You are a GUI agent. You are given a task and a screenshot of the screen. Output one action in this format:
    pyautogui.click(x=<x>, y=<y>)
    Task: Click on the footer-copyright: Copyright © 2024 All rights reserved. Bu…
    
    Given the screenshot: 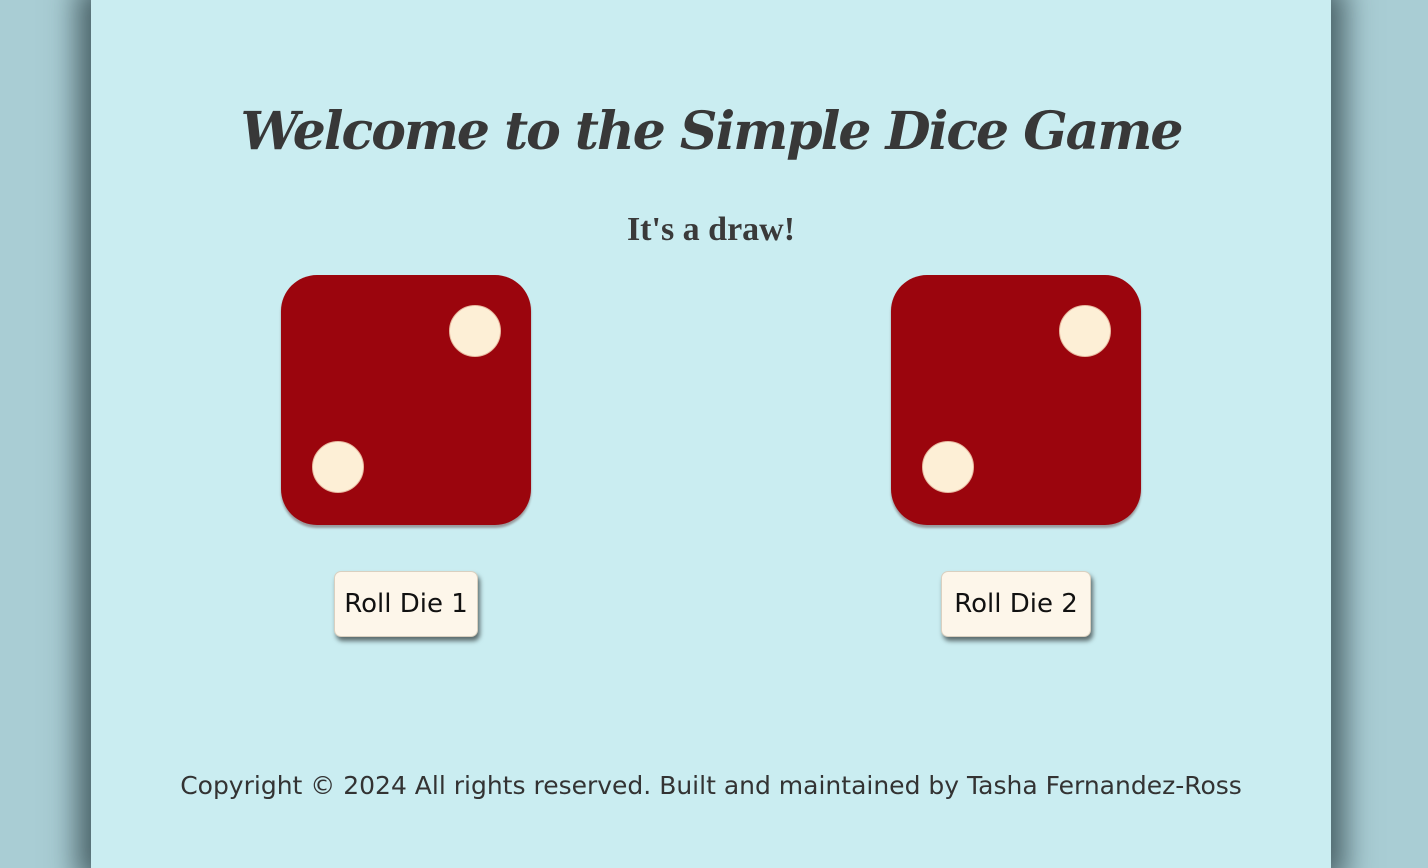 What is the action you would take?
    pyautogui.click(x=711, y=785)
    